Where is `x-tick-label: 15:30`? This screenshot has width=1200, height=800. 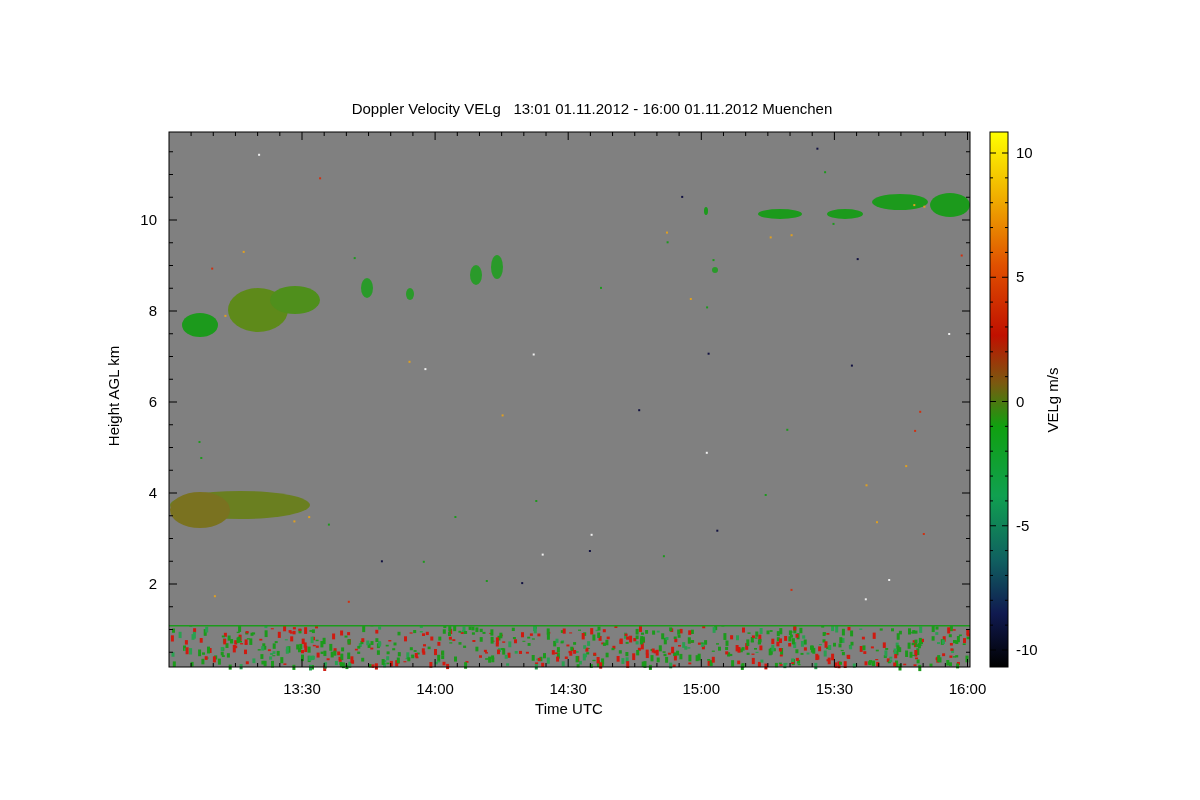 x-tick-label: 15:30 is located at coordinates (834, 688).